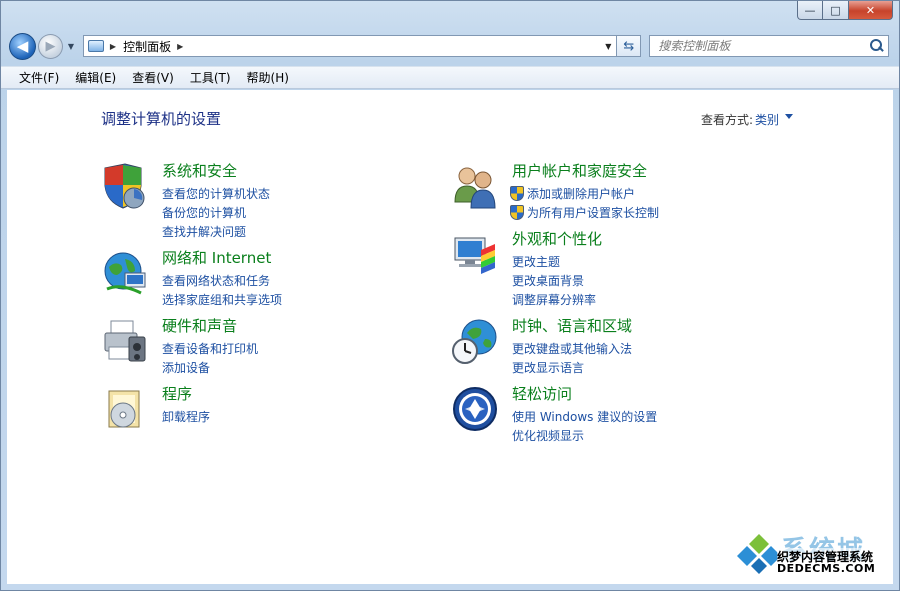 The image size is (900, 591). Describe the element at coordinates (161, 119) in the screenshot. I see `page-title: 调整计算机的设置` at that location.